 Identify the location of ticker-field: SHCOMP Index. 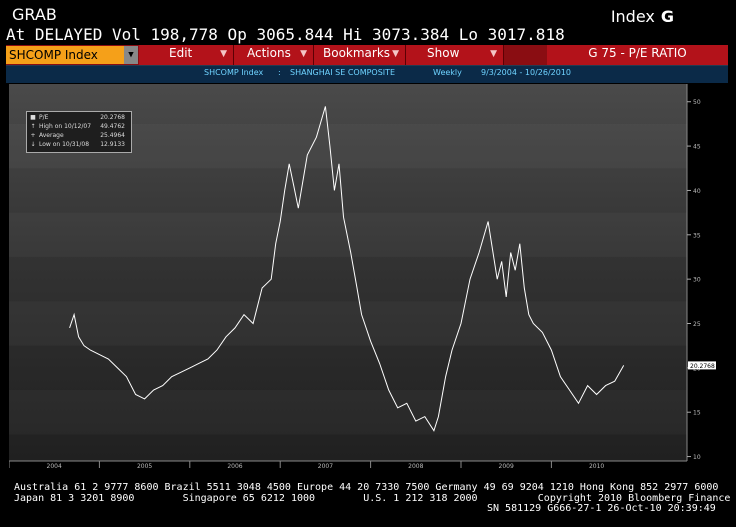
(65, 55).